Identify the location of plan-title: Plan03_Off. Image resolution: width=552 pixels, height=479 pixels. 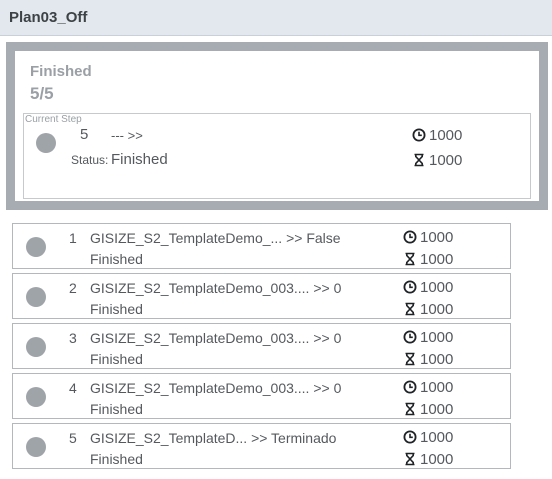
(48, 17).